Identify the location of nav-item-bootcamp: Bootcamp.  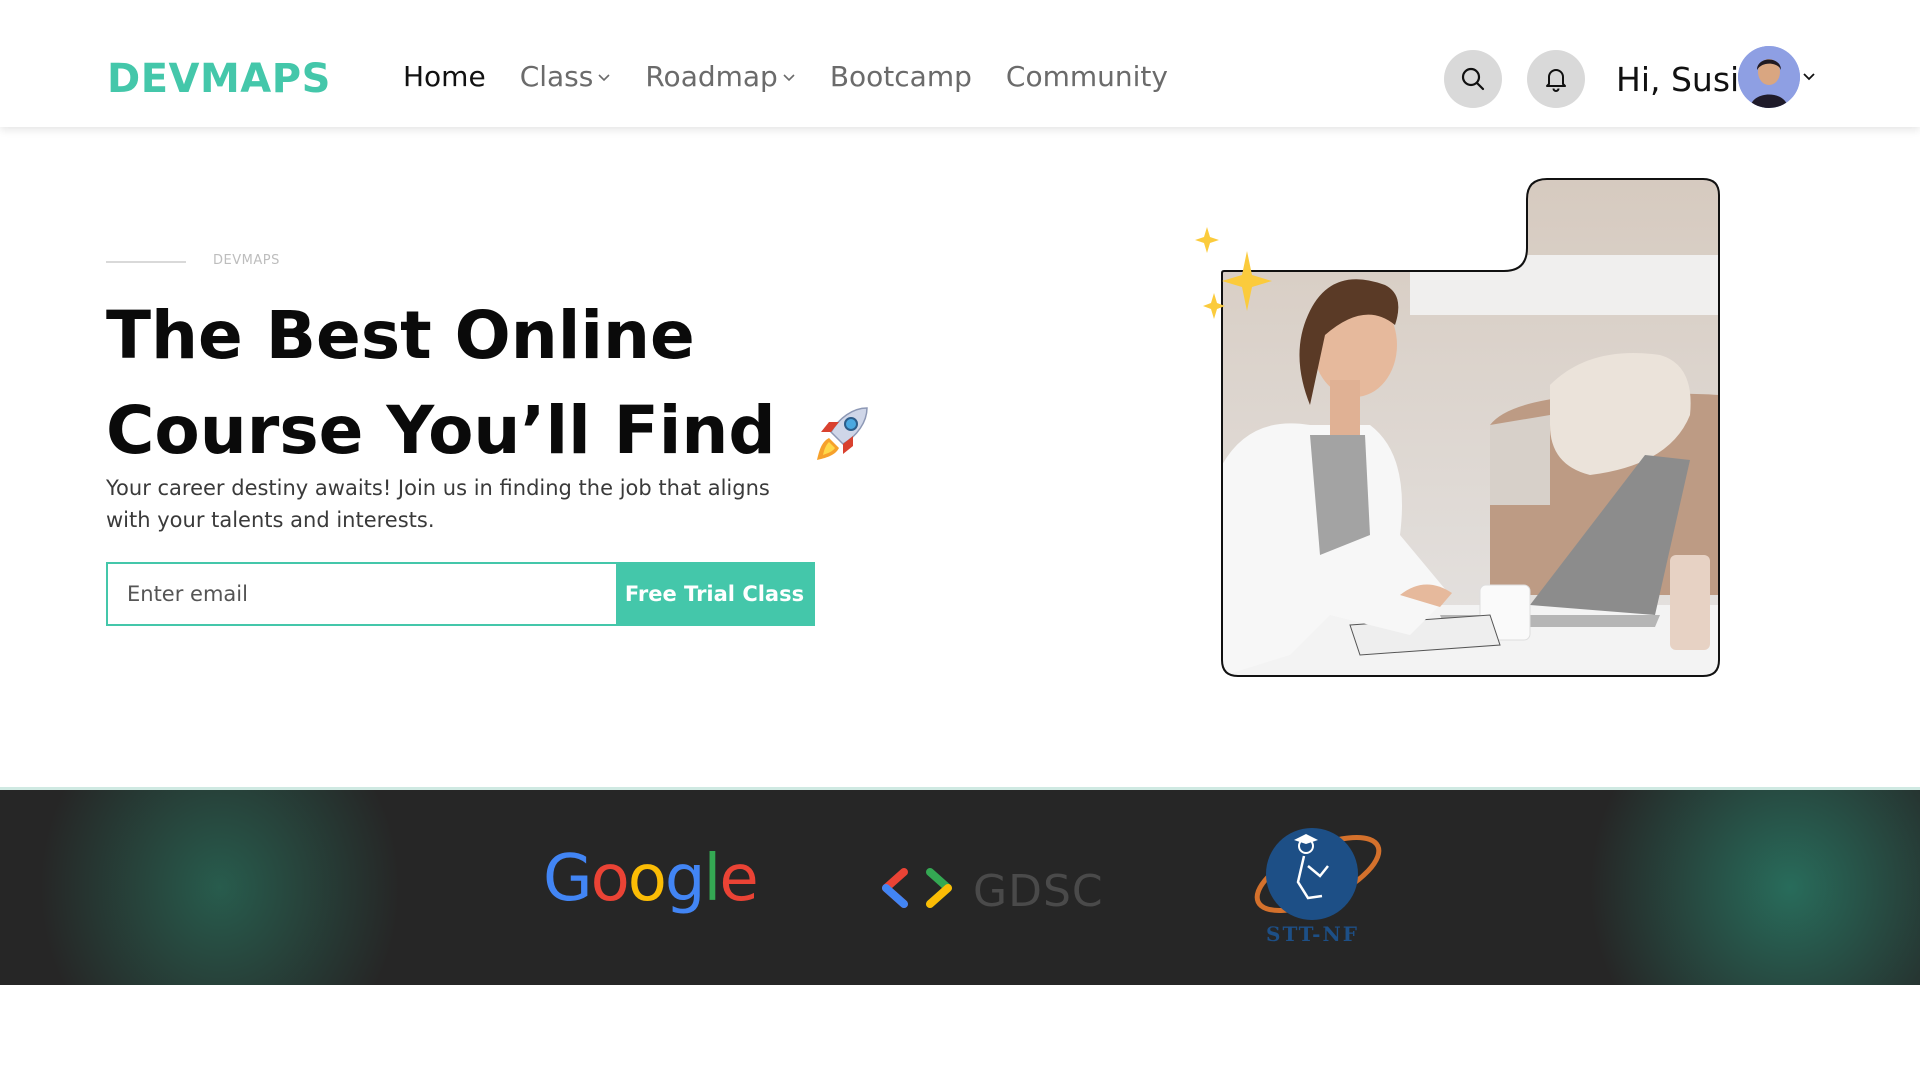
(901, 76).